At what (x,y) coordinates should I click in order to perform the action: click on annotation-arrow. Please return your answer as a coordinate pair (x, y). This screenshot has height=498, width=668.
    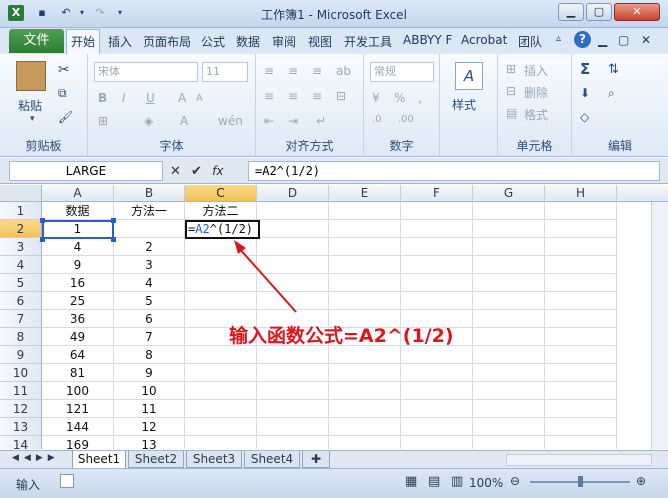
    Looking at the image, I should click on (265, 276).